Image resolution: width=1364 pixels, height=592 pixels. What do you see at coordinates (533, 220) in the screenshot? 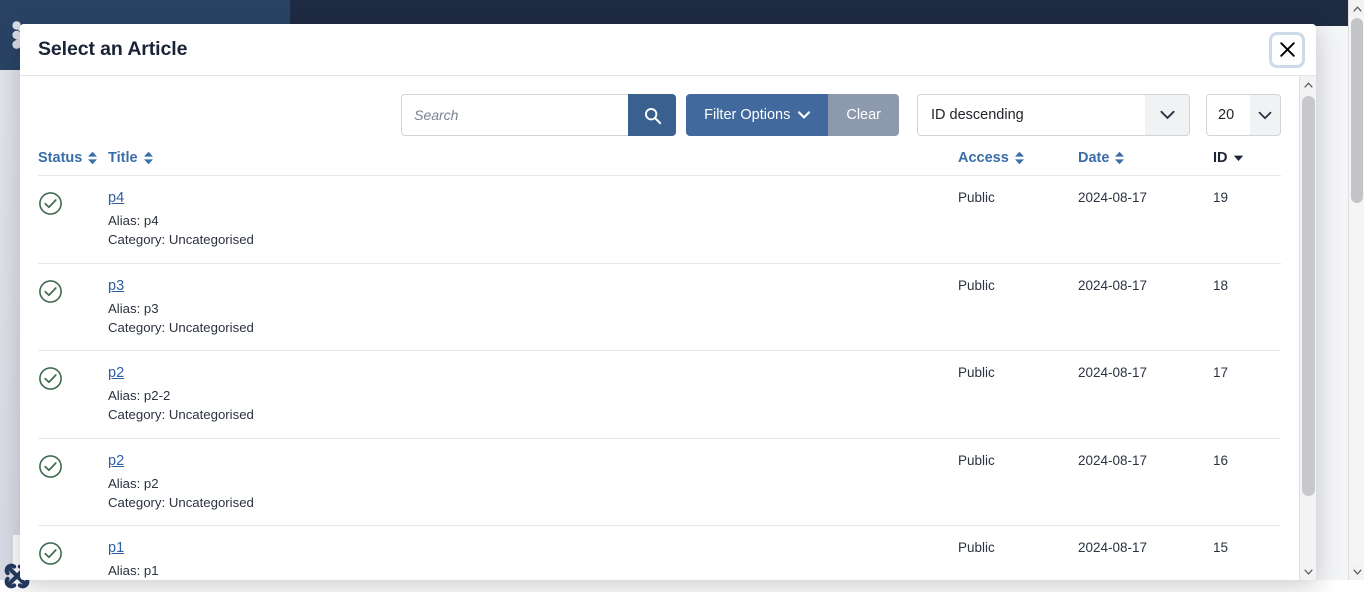
I see `cell-title: p4Alias: p4Category: Uncategorised` at bounding box center [533, 220].